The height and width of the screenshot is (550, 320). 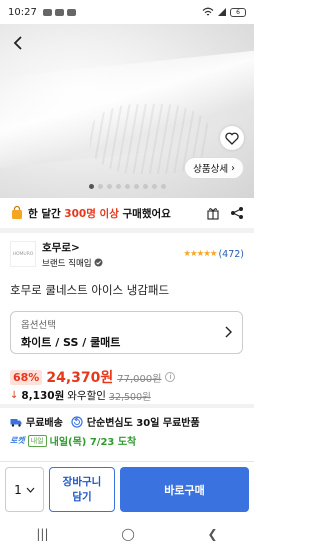 I want to click on verified-check-icon, so click(x=98, y=262).